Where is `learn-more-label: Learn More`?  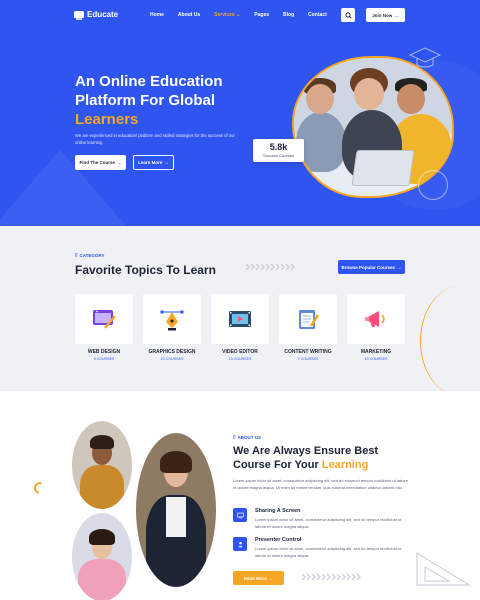 learn-more-label: Learn More is located at coordinates (150, 162).